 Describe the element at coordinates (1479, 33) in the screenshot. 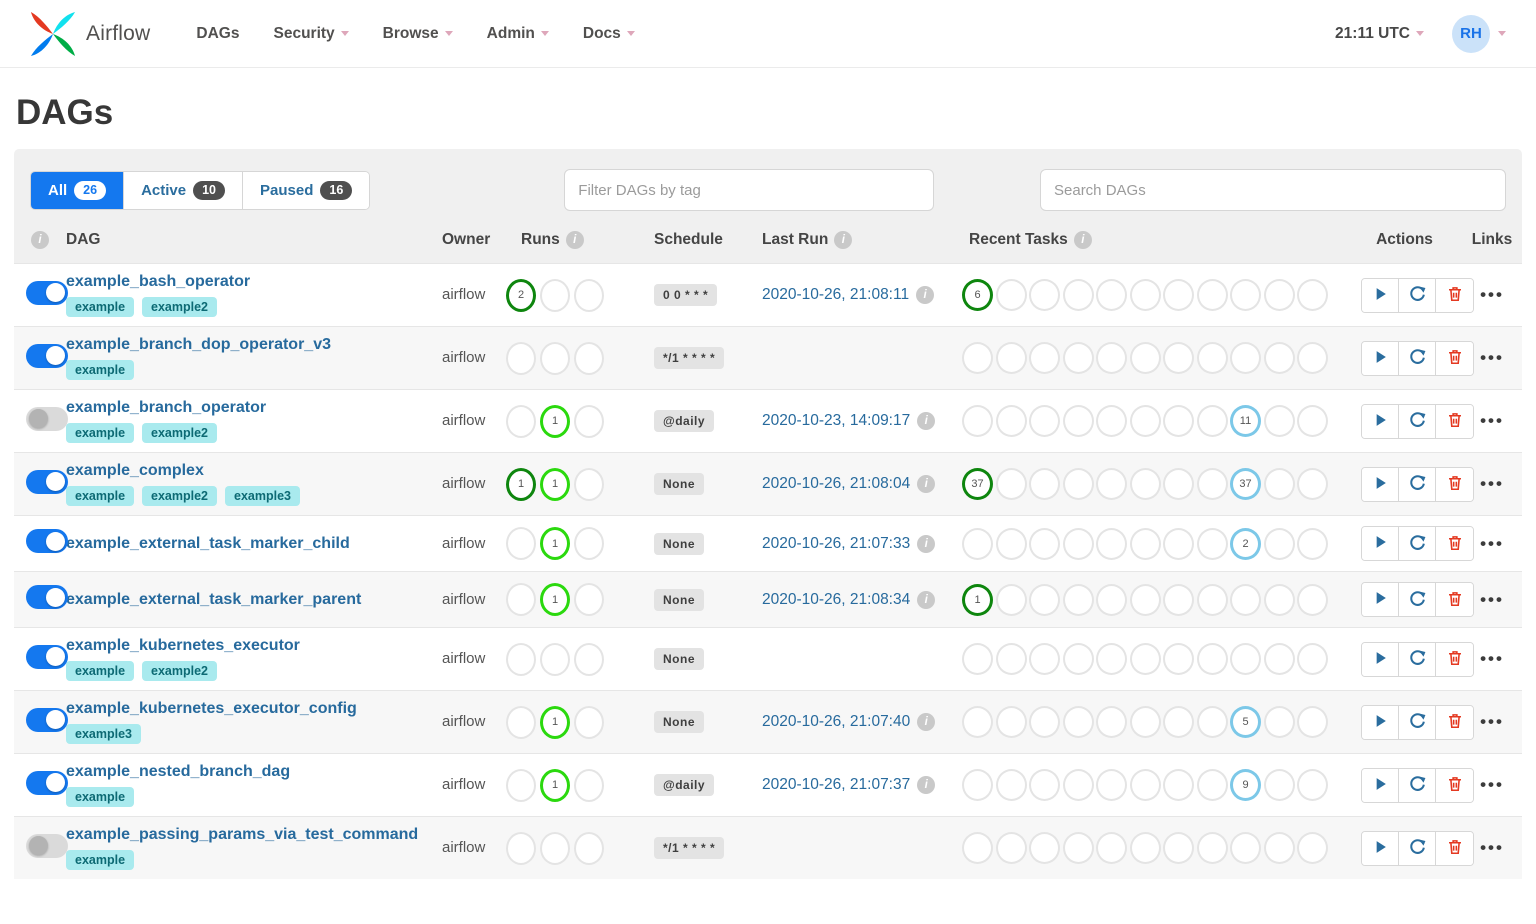

I see `user-menu: RH` at that location.